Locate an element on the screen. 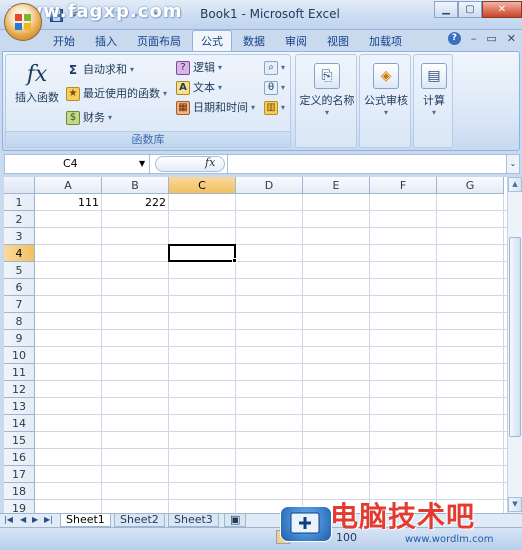  ribbon-tabs: 开始 插入 页面布局 公式 数据 审阅 视图 加载项 is located at coordinates (227, 41).